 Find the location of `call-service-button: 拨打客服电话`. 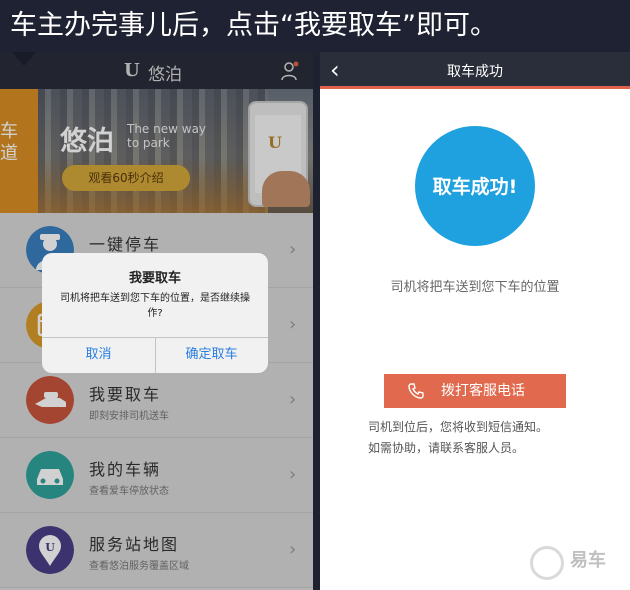

call-service-button: 拨打客服电话 is located at coordinates (475, 391).